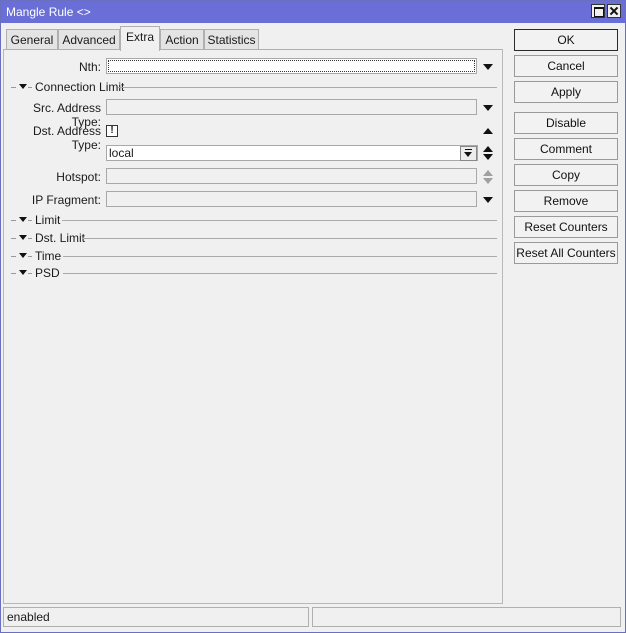  What do you see at coordinates (48, 256) in the screenshot?
I see `section-time-label: Time` at bounding box center [48, 256].